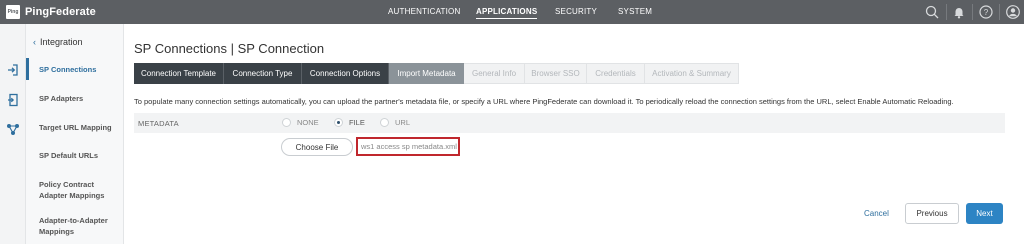 The width and height of the screenshot is (1024, 244). I want to click on tab-connection-type: Connection Type, so click(263, 73).